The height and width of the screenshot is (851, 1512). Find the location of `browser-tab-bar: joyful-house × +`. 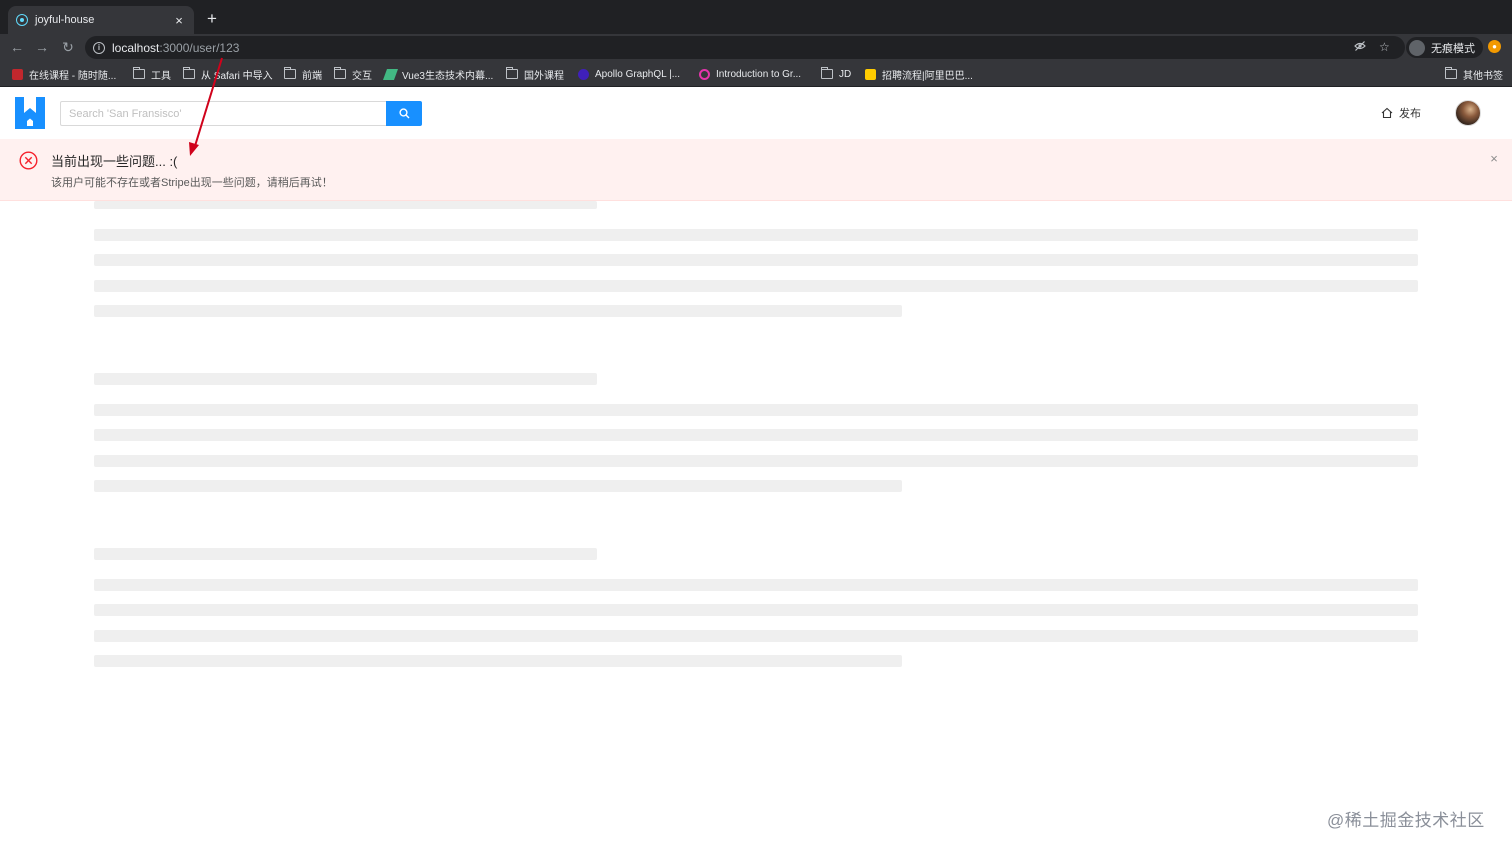

browser-tab-bar: joyful-house × + is located at coordinates (756, 17).